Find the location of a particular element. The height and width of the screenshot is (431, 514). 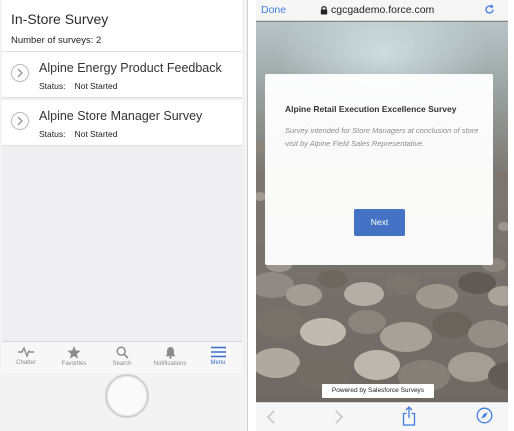

tab-favorites: Favorites is located at coordinates (74, 357).